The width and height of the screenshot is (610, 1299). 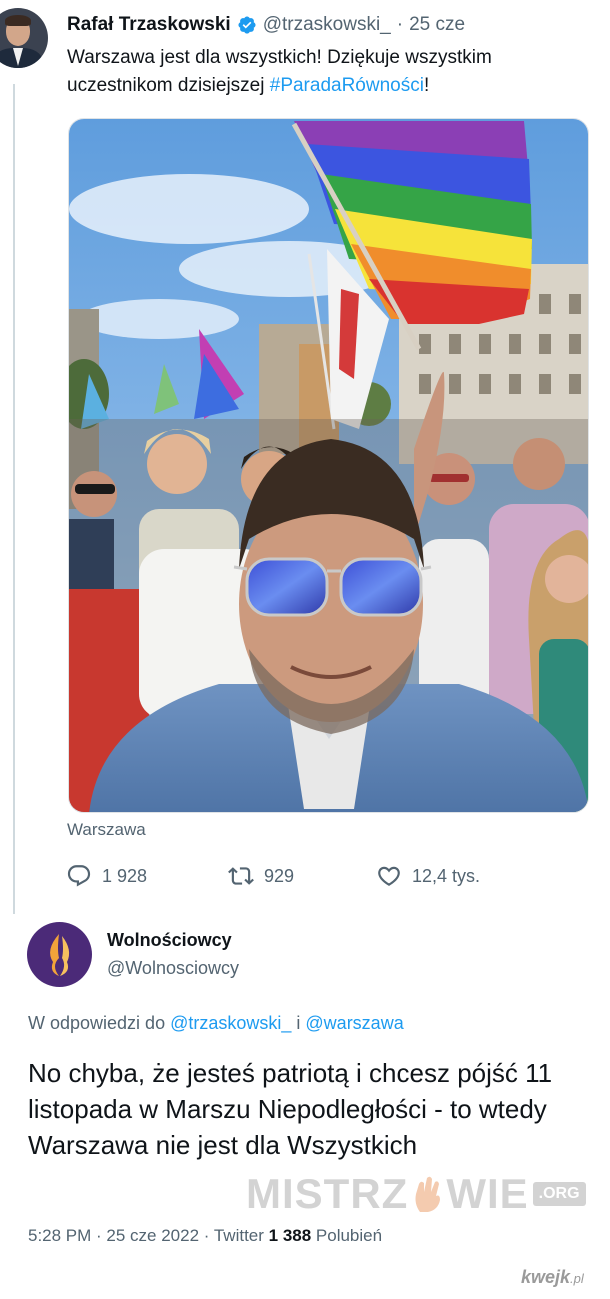 I want to click on author-name: Rafał Trzaskowski, so click(x=149, y=25).